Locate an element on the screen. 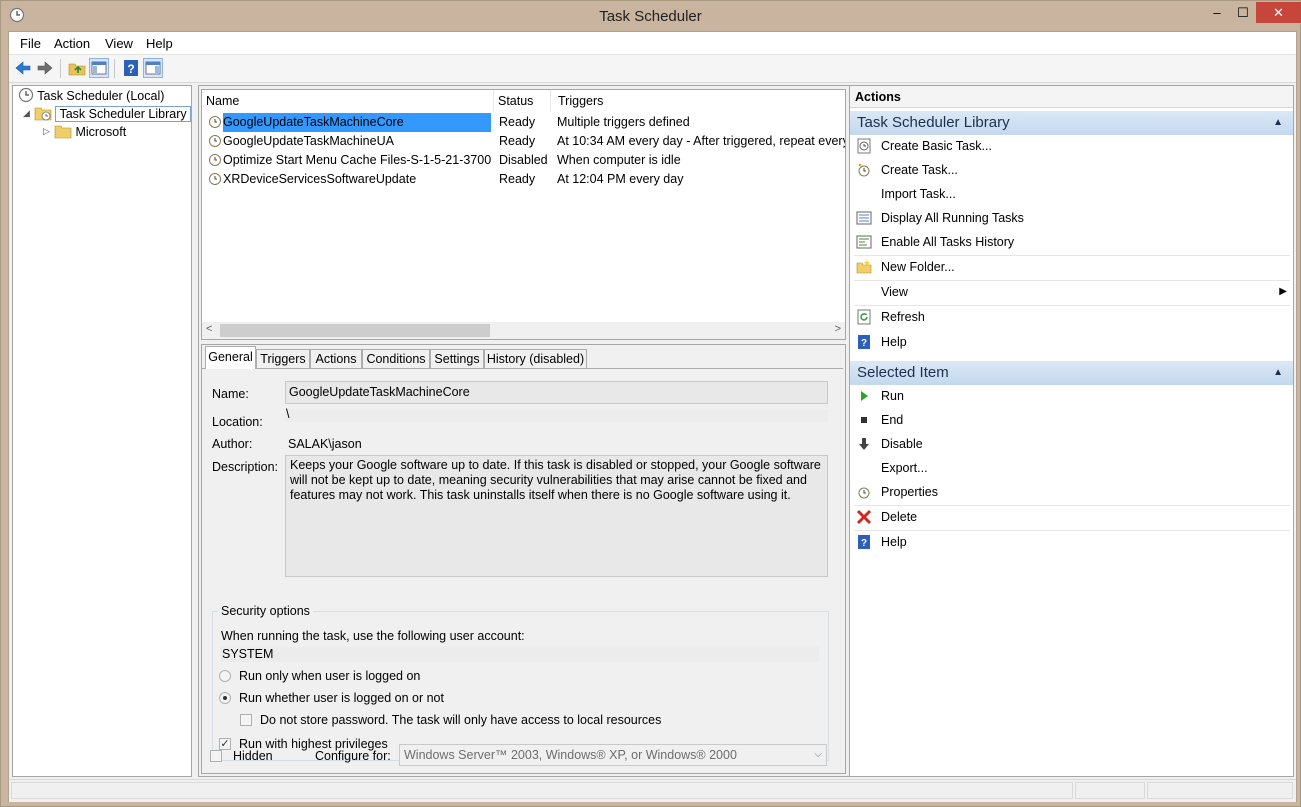 The width and height of the screenshot is (1301, 807). run-logged-on-label: Run only when user is logged on is located at coordinates (329, 676).